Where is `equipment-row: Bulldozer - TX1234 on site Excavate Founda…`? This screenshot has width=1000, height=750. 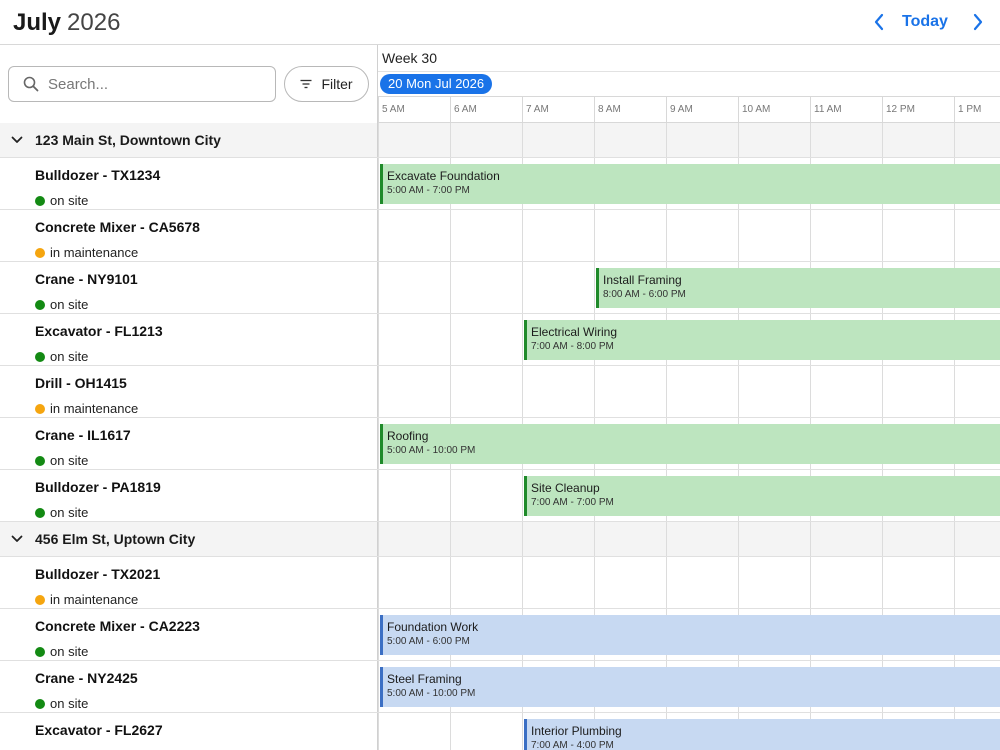
equipment-row: Bulldozer - TX1234 on site Excavate Founda… is located at coordinates (500, 184).